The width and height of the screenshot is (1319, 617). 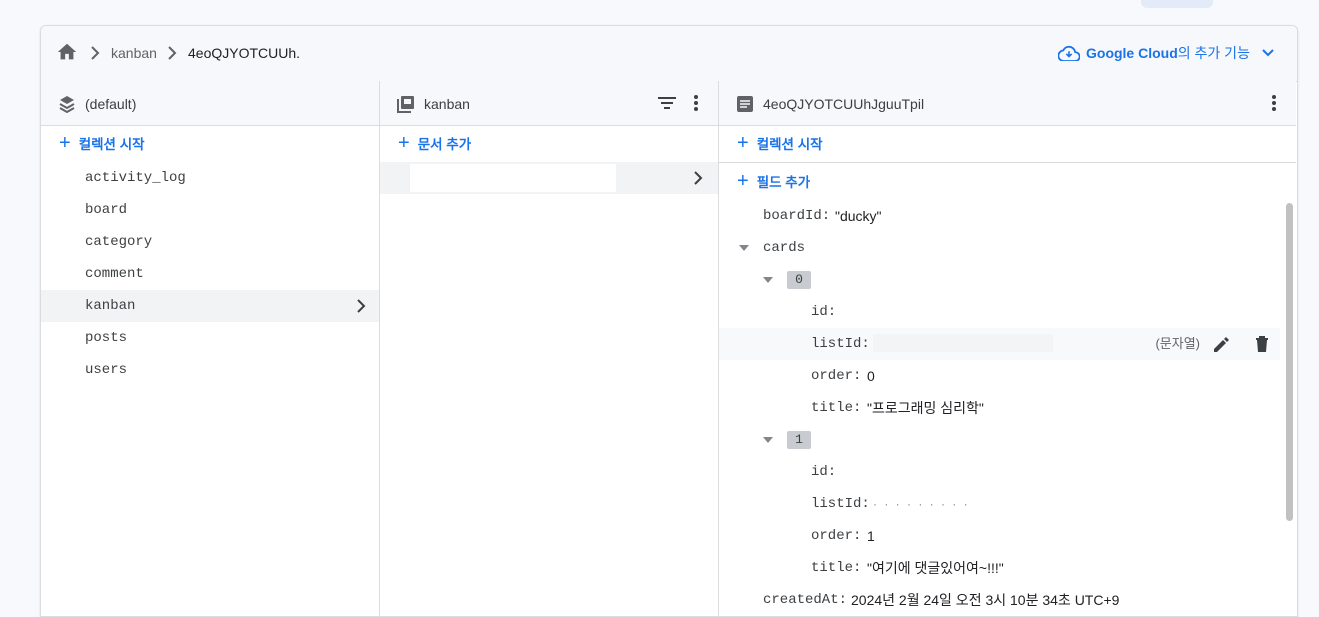 What do you see at coordinates (1289, 362) in the screenshot?
I see `scrollbar-thumb` at bounding box center [1289, 362].